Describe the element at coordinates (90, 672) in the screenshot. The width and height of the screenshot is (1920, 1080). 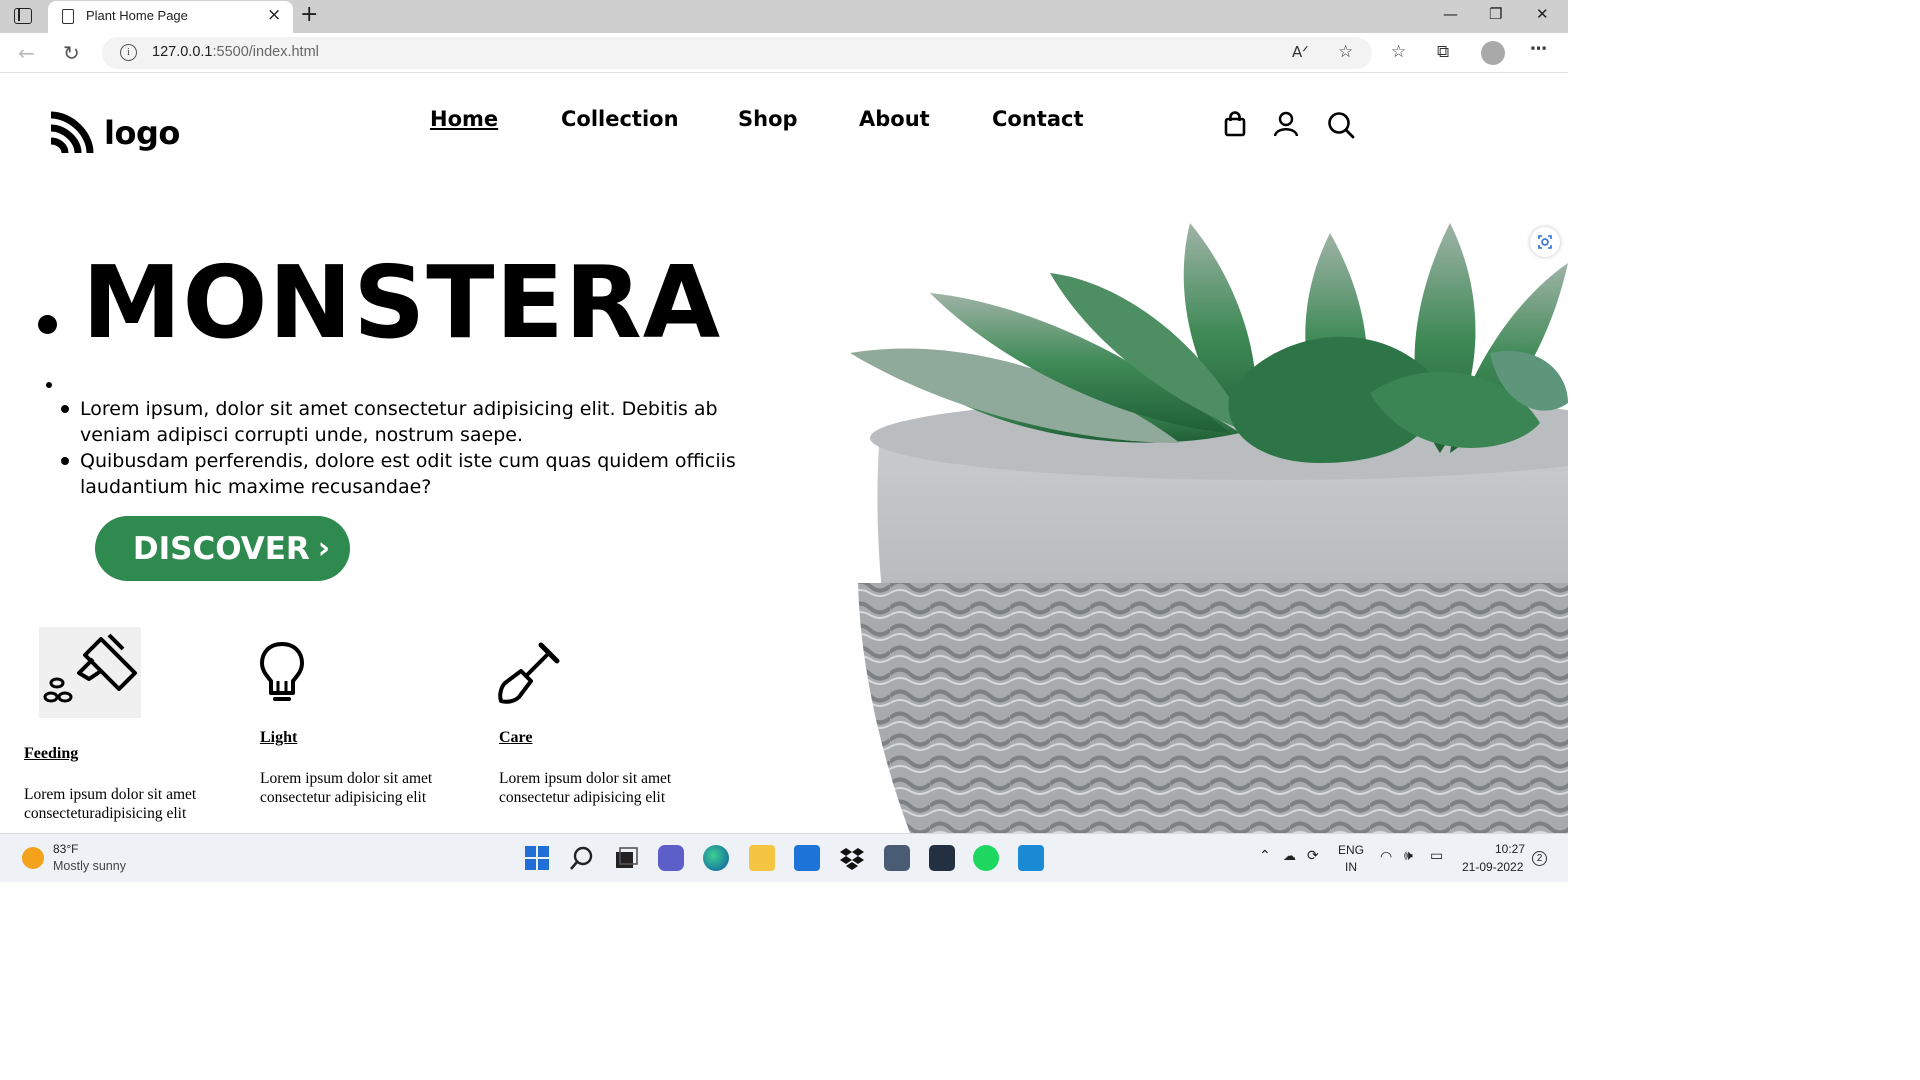
I see `watering-can-icon` at that location.